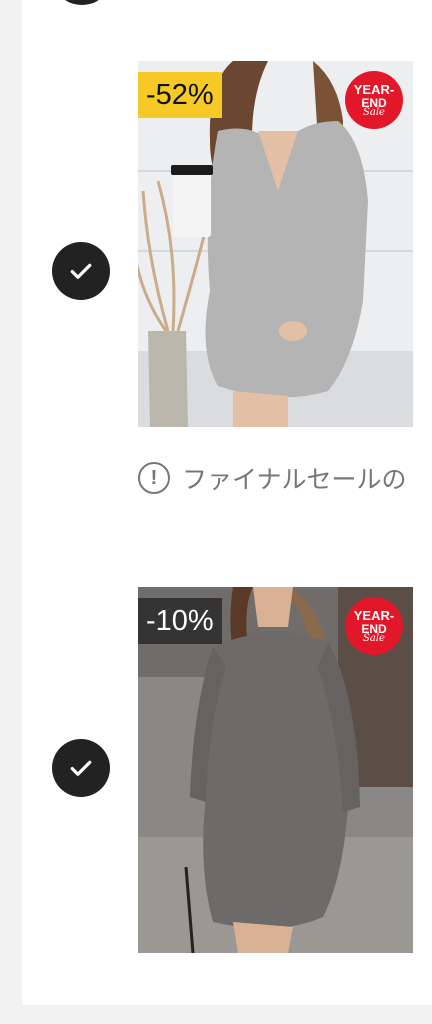 This screenshot has height=1024, width=432. I want to click on notice-text: ファイナルセールの, so click(294, 479).